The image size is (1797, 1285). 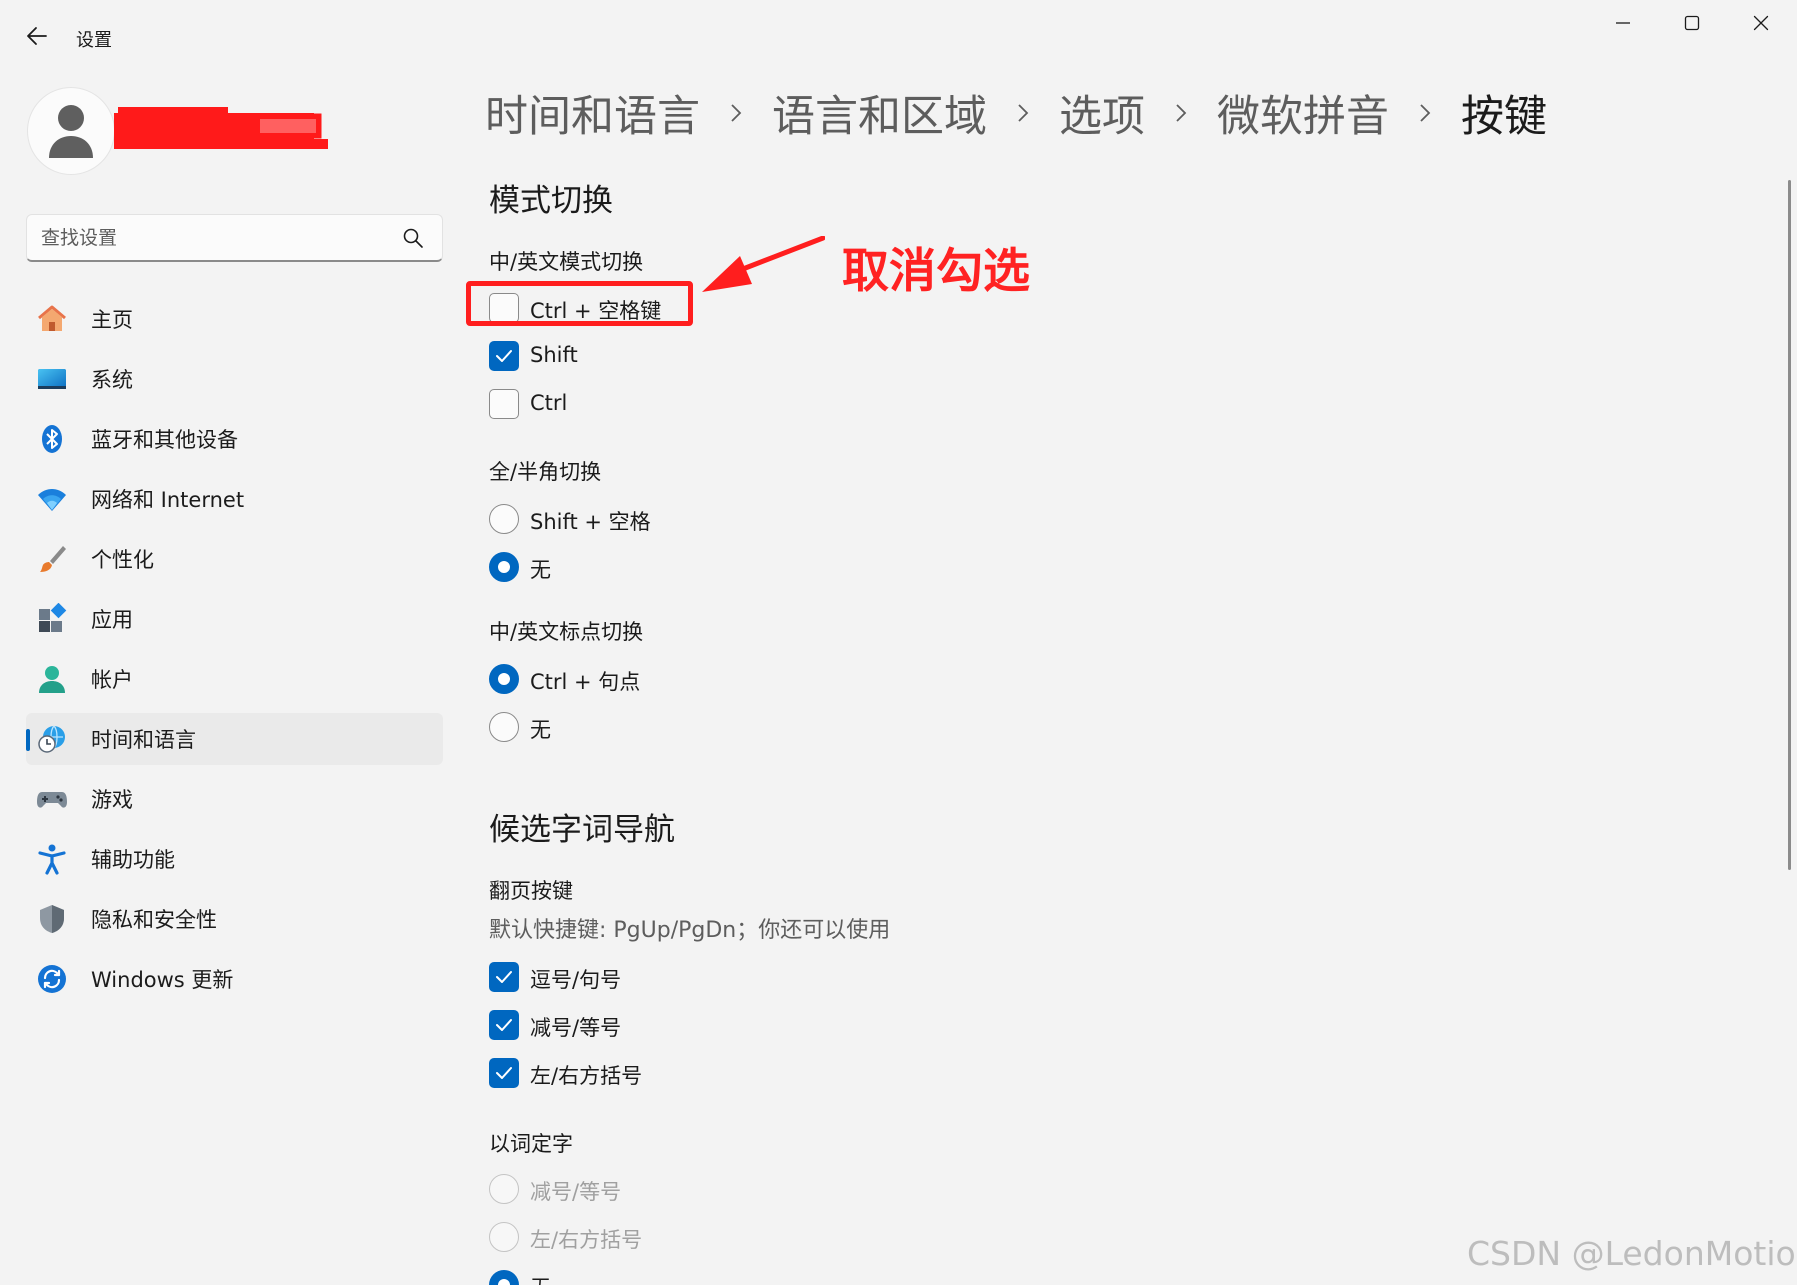 What do you see at coordinates (690, 930) in the screenshot?
I see `page-keys-description: 默认快捷键: PgUp/PgDn；你还可以使用` at bounding box center [690, 930].